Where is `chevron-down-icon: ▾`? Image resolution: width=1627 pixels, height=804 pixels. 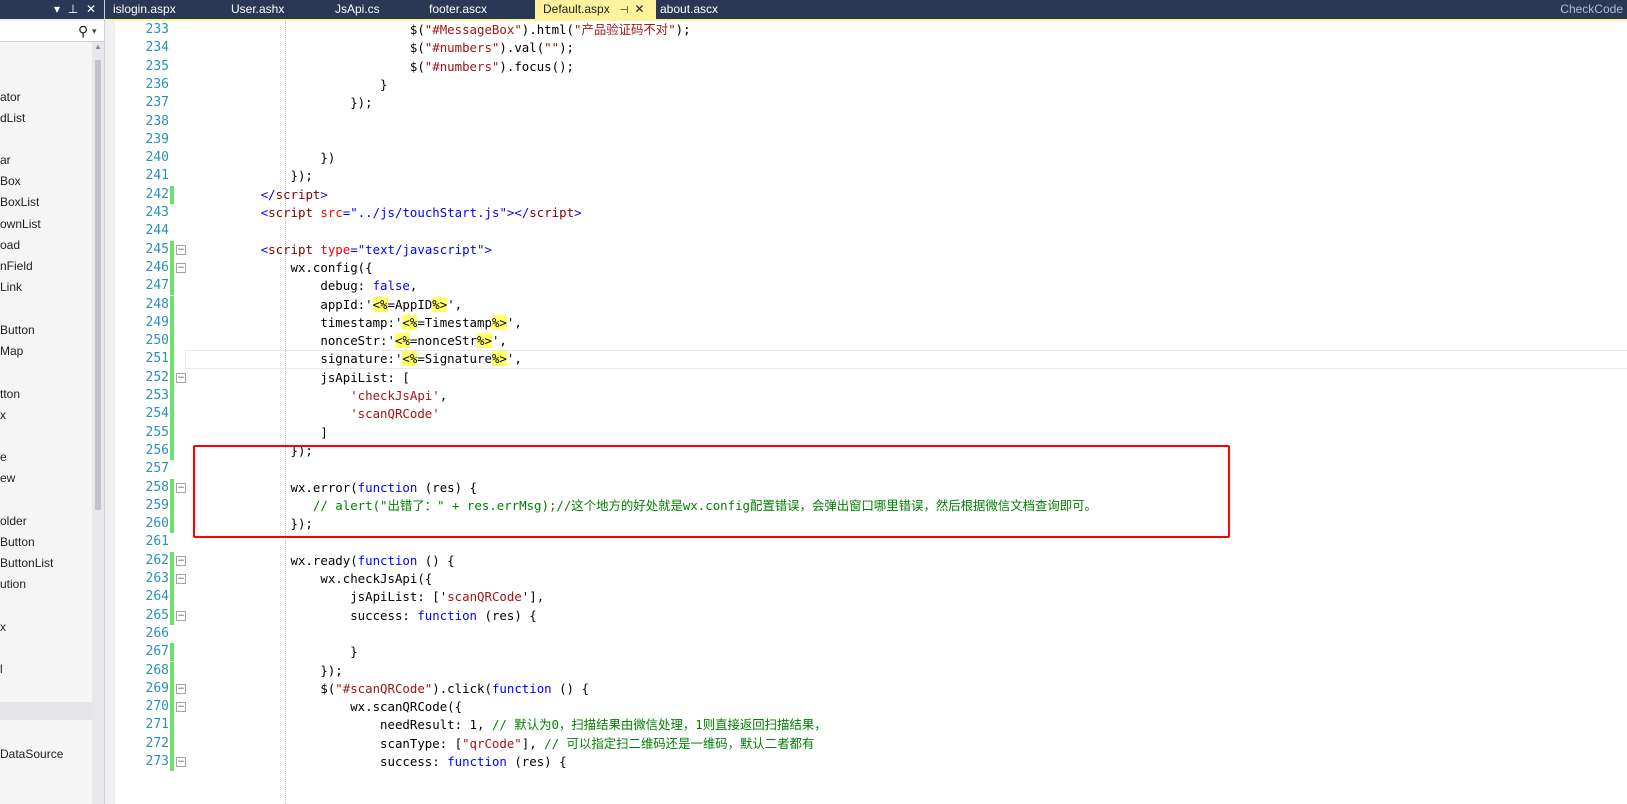 chevron-down-icon: ▾ is located at coordinates (94, 31).